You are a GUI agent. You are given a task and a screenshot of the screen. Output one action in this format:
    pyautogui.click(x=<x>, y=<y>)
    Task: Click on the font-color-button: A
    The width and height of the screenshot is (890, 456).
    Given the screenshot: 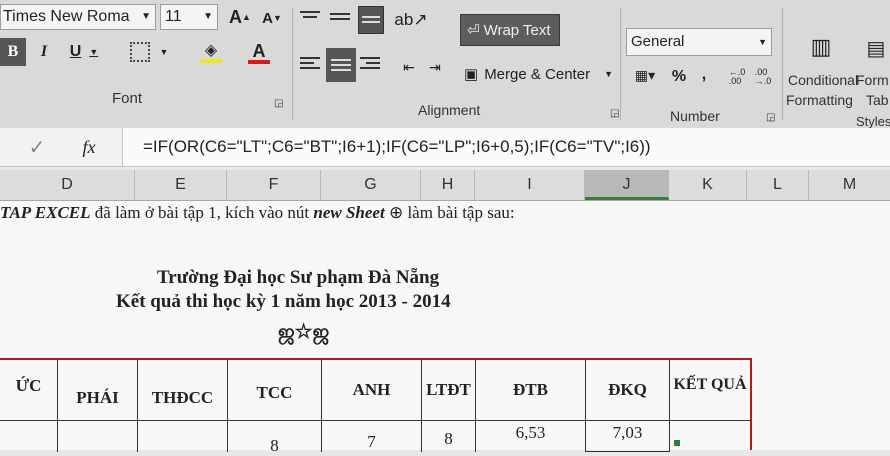 What is the action you would take?
    pyautogui.click(x=259, y=53)
    